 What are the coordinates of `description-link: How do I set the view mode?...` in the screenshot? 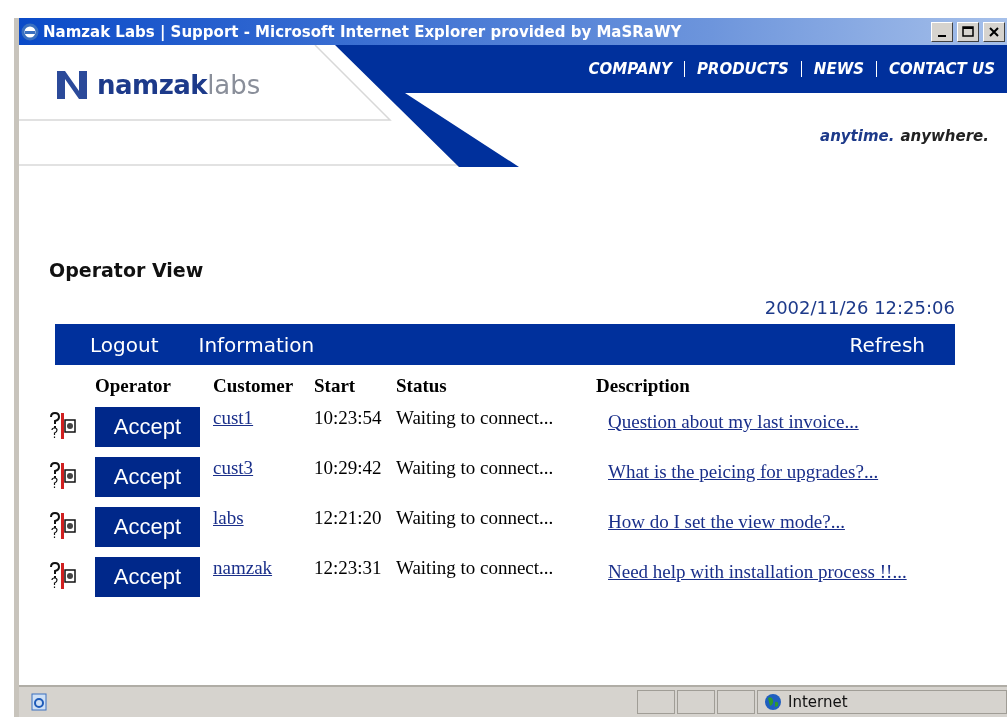 It's located at (726, 522).